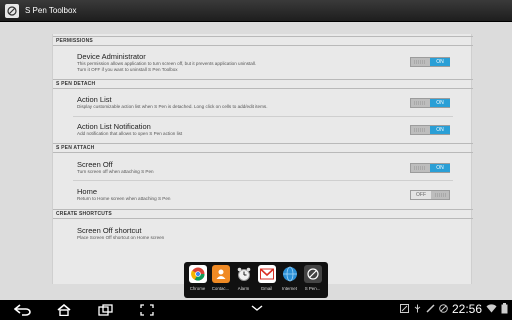 The height and width of the screenshot is (320, 512). I want to click on block-icon, so click(443, 309).